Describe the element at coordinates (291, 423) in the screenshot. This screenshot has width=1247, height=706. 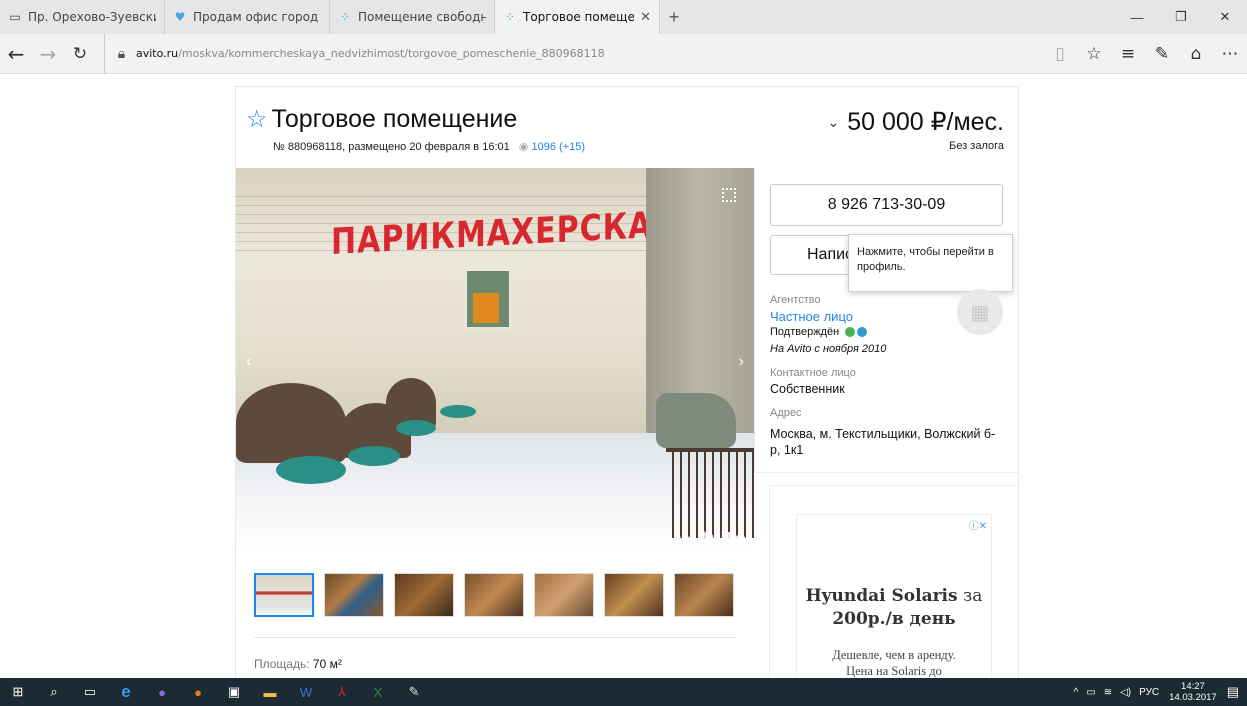
I see `photo-plant` at that location.